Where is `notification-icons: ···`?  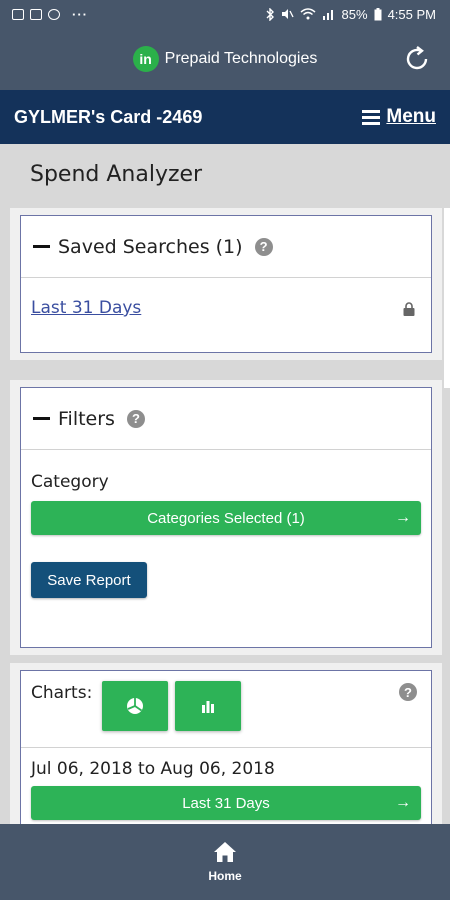 notification-icons: ··· is located at coordinates (50, 14).